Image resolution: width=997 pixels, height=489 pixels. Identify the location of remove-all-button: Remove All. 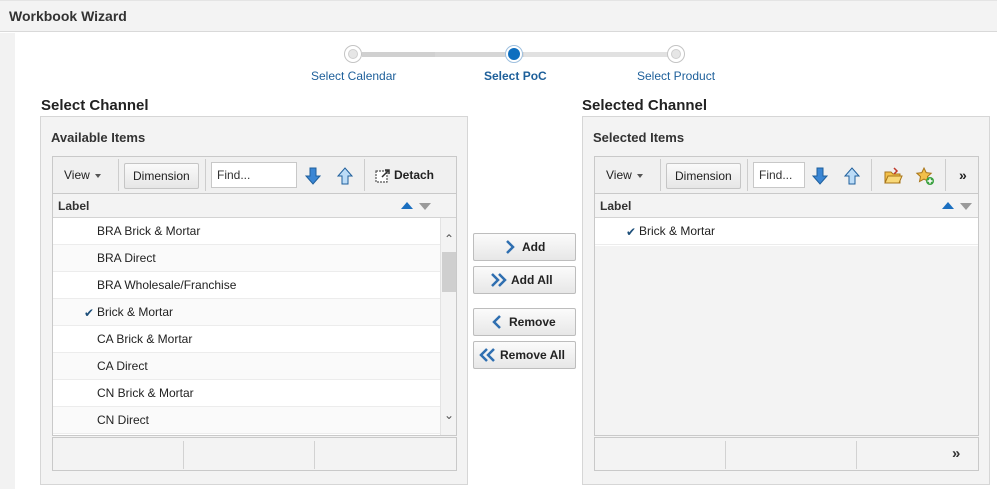
(524, 355).